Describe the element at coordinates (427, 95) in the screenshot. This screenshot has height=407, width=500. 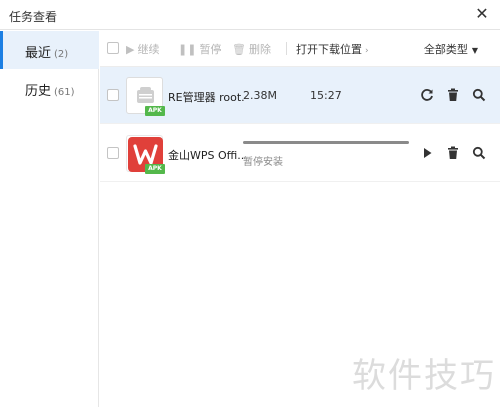
I see `retry-icon` at that location.